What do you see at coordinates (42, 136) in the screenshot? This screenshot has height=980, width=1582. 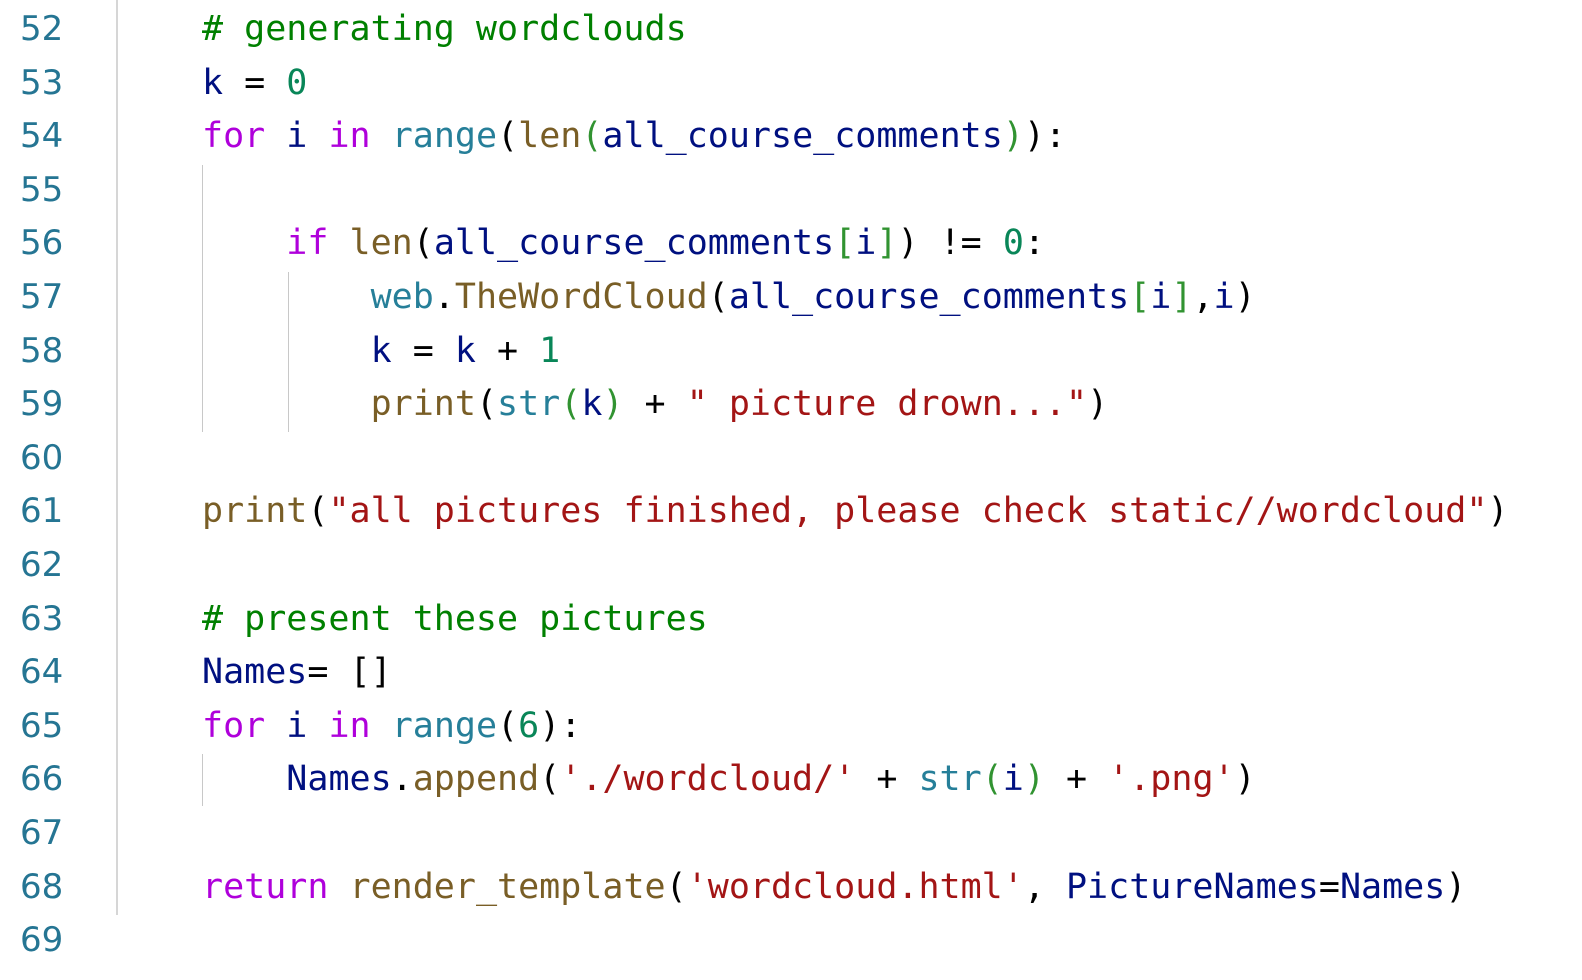 I see `line-number: 54` at bounding box center [42, 136].